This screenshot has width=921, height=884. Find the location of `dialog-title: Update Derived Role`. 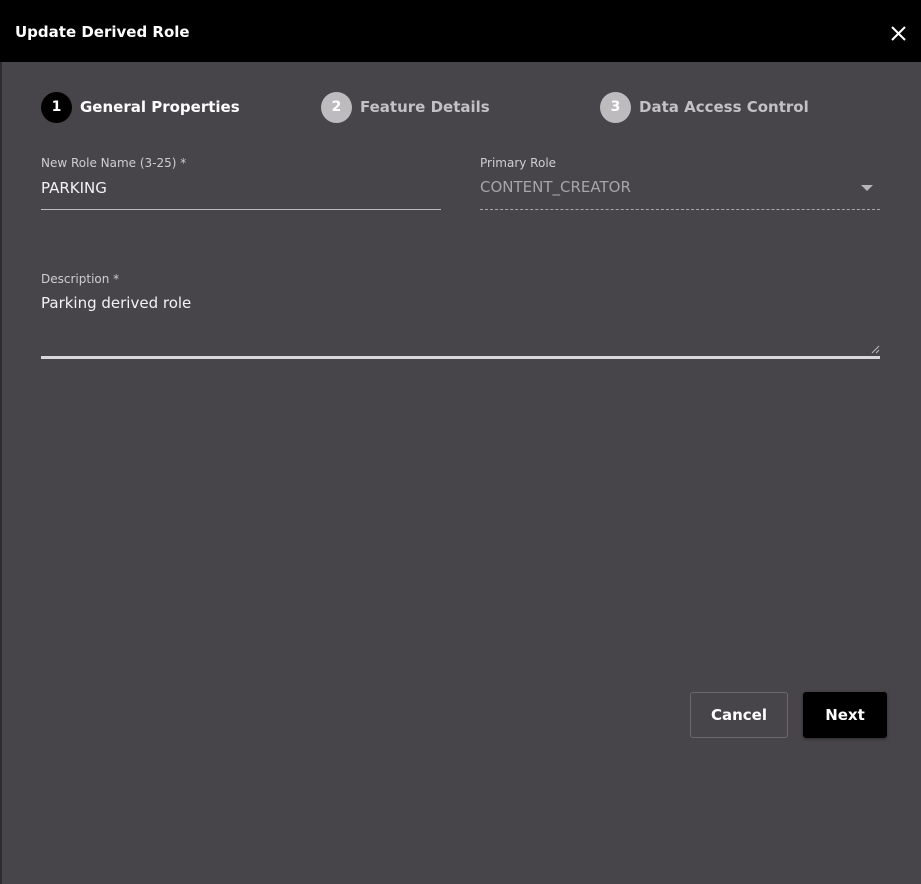

dialog-title: Update Derived Role is located at coordinates (102, 32).